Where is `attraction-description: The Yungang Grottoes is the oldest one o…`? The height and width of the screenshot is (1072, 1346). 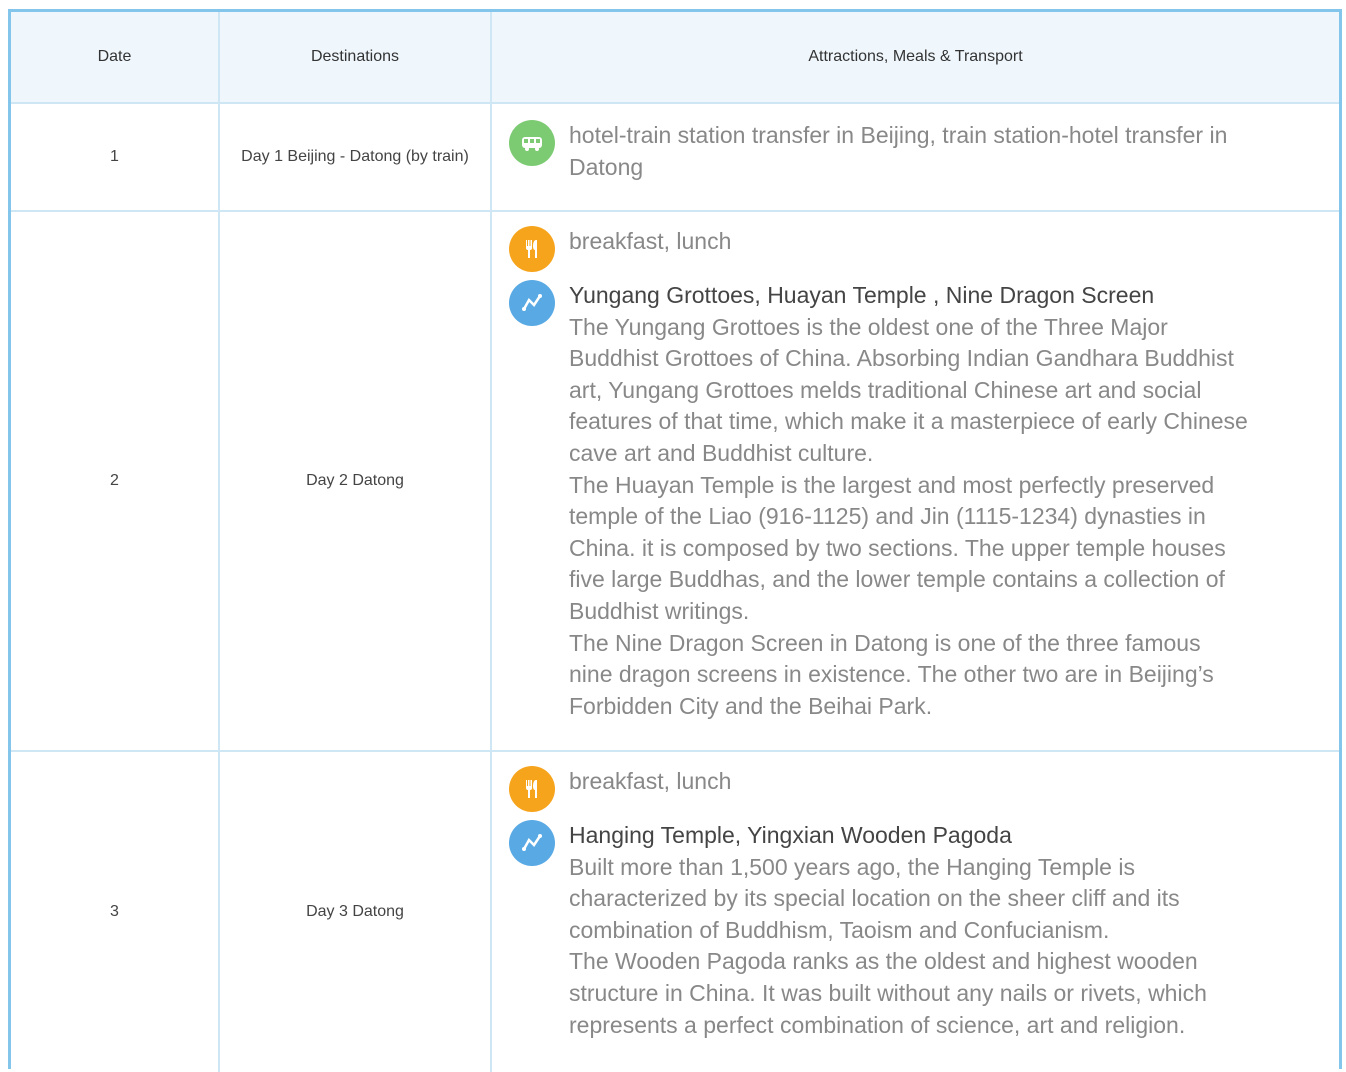 attraction-description: The Yungang Grottoes is the oldest one o… is located at coordinates (908, 389).